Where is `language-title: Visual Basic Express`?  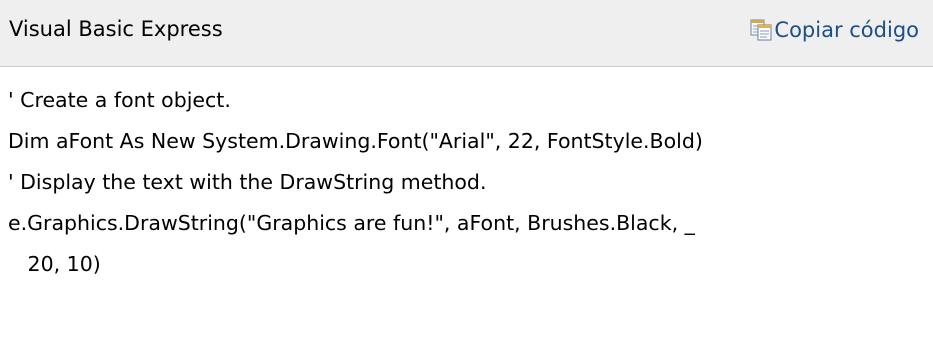
language-title: Visual Basic Express is located at coordinates (116, 29).